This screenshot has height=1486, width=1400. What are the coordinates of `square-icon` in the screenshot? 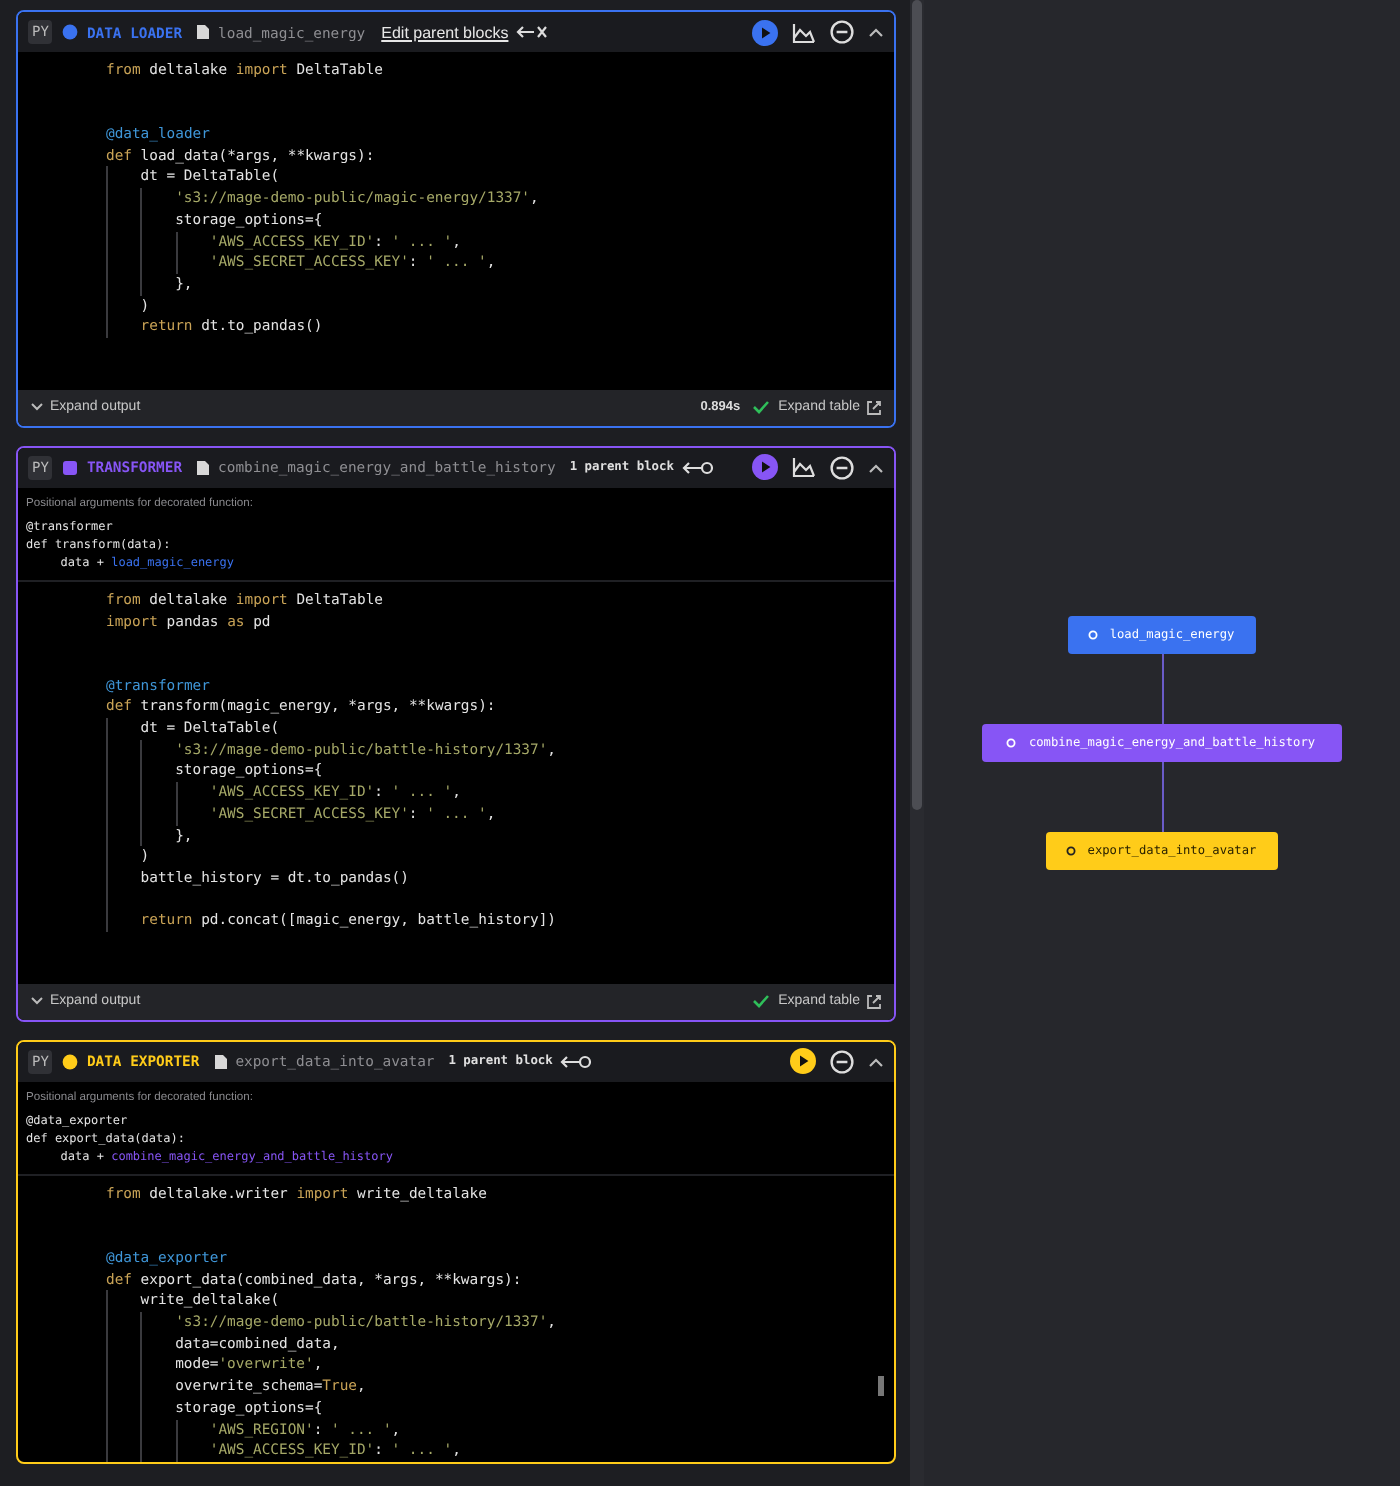 It's located at (70, 467).